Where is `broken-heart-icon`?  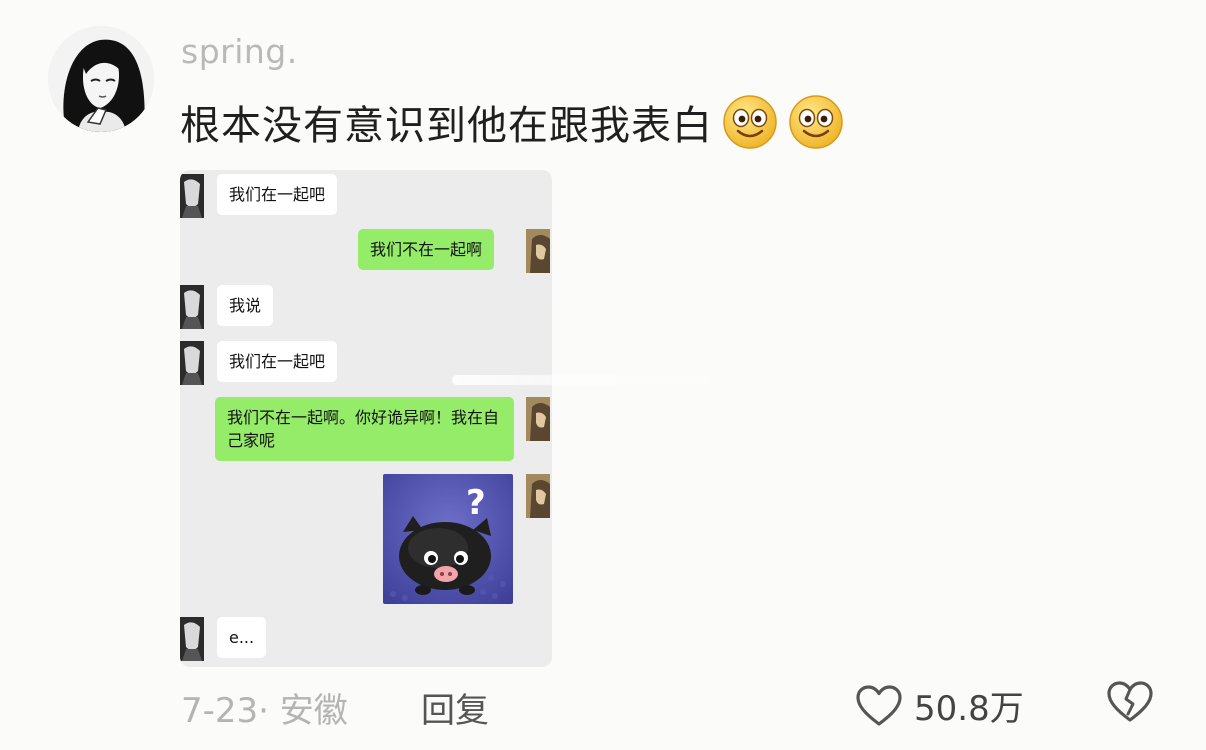
broken-heart-icon is located at coordinates (1130, 702).